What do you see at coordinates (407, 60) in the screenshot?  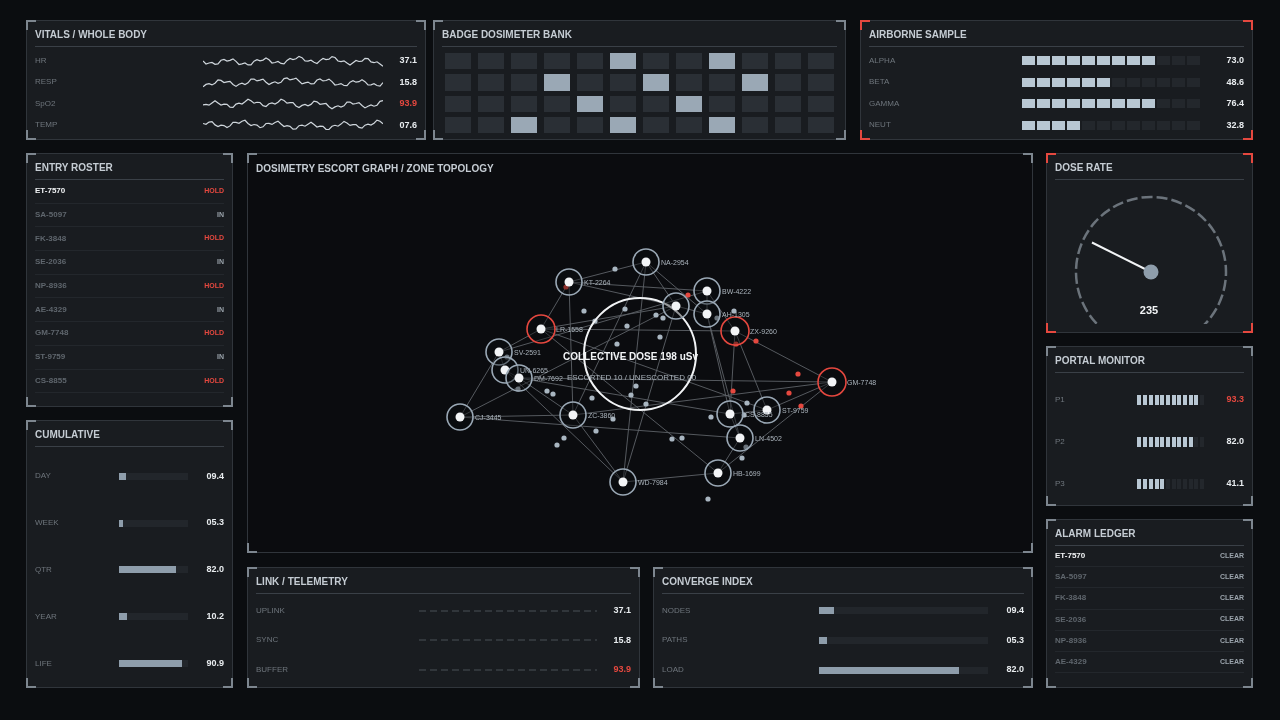 I see `vital-value: 37.1` at bounding box center [407, 60].